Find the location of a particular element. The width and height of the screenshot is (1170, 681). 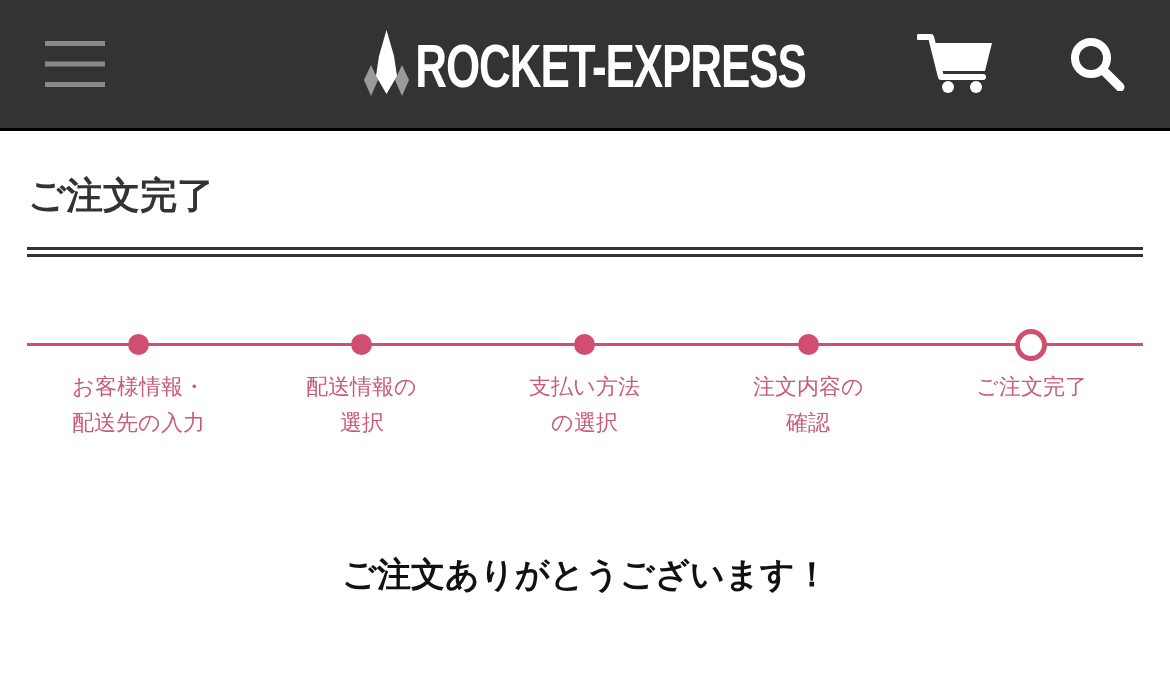

page-title: ご注文完了 is located at coordinates (121, 196).